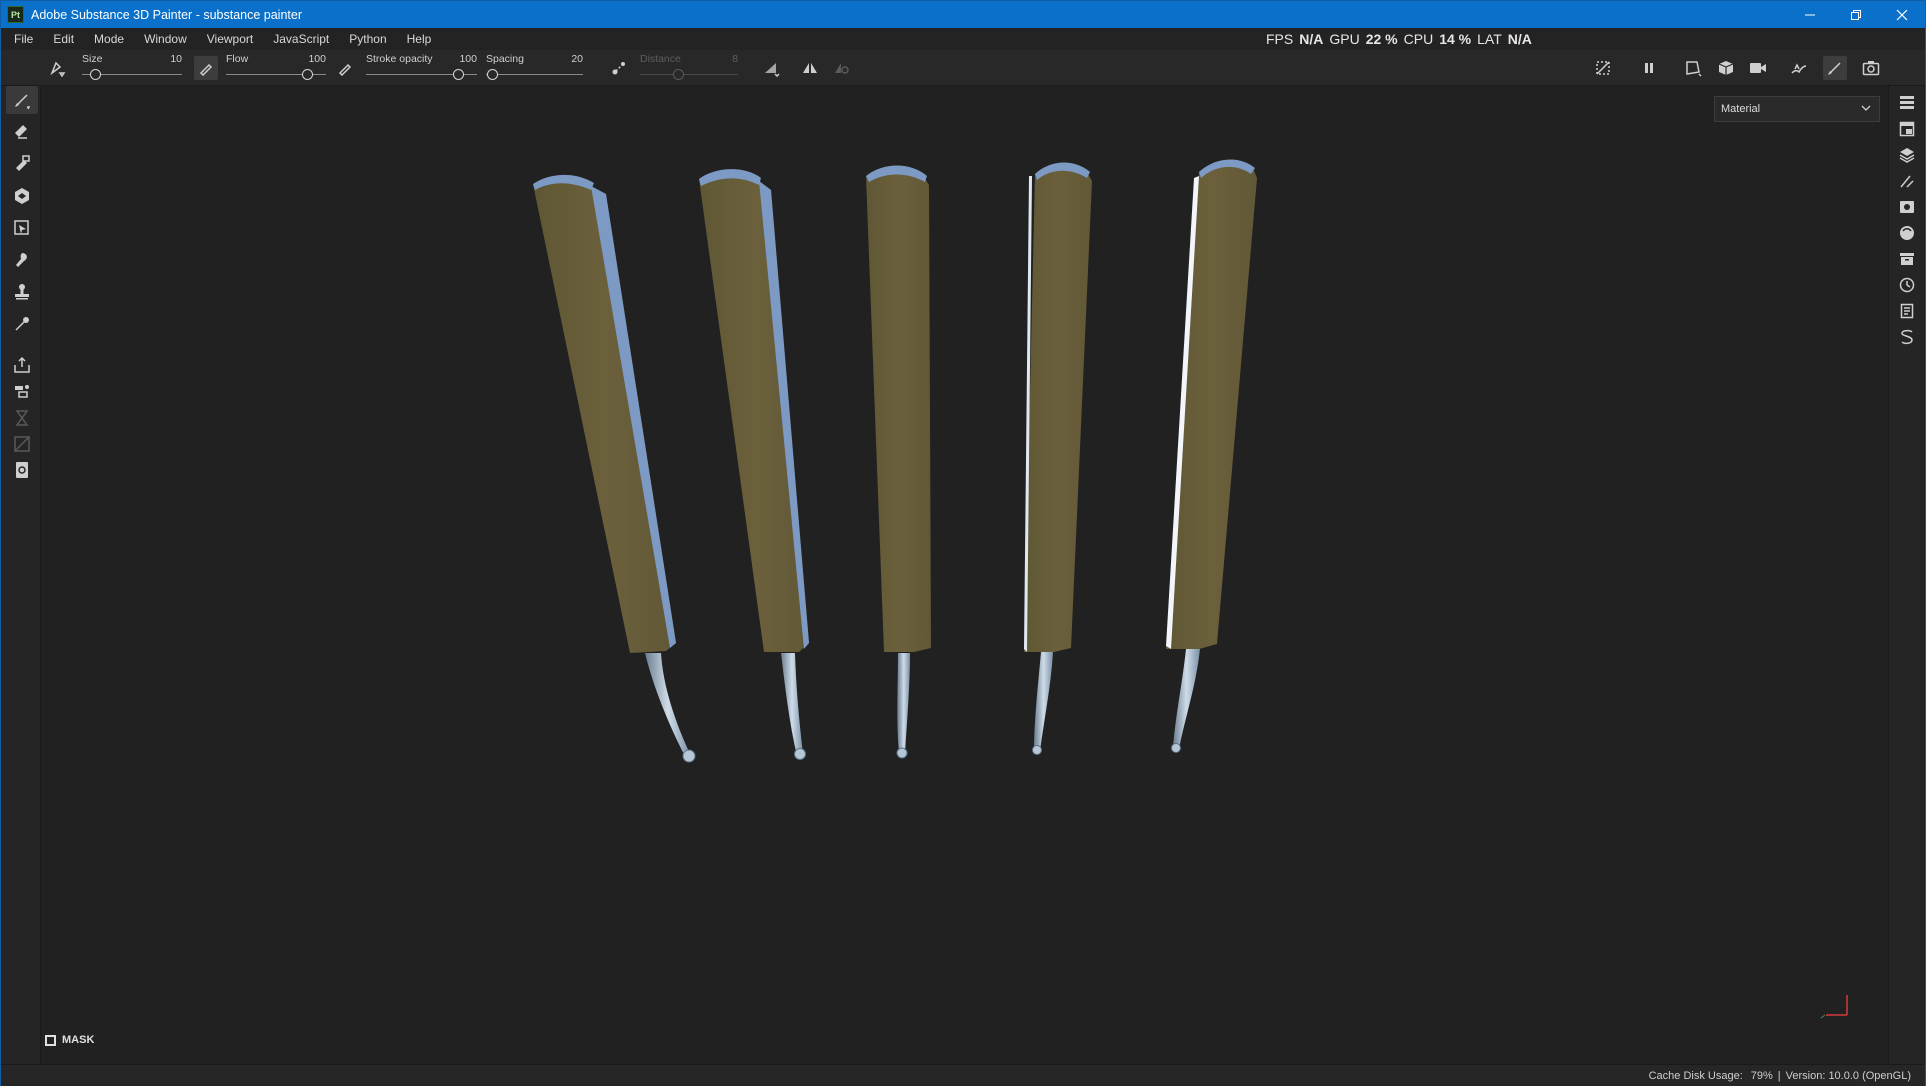 The width and height of the screenshot is (1926, 1086). Describe the element at coordinates (22, 391) in the screenshot. I see `texture-set-tool` at that location.